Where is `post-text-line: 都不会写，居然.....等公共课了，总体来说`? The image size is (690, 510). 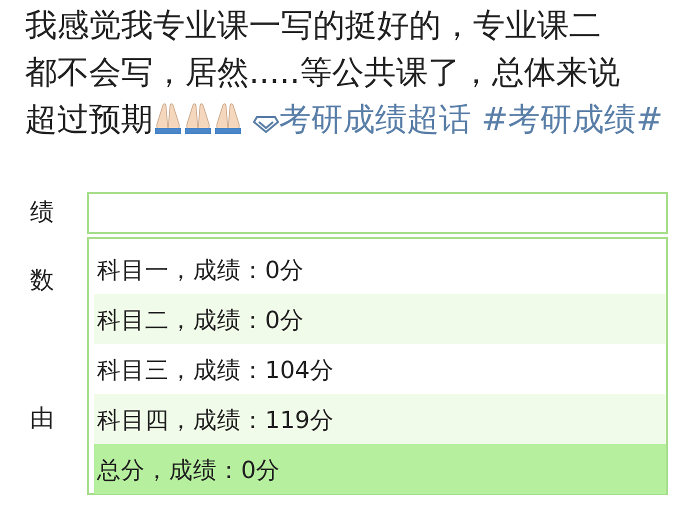
post-text-line: 都不会写，居然.....等公共课了，总体来说 is located at coordinates (322, 72).